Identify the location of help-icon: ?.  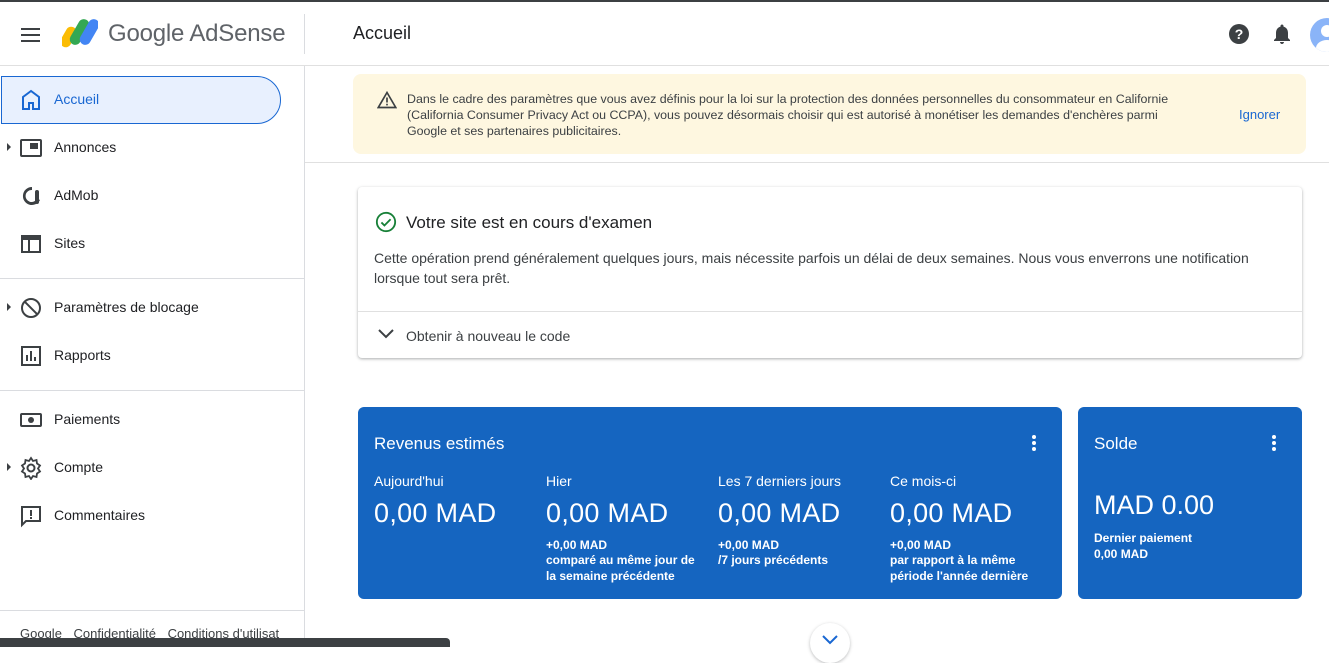
(1239, 34).